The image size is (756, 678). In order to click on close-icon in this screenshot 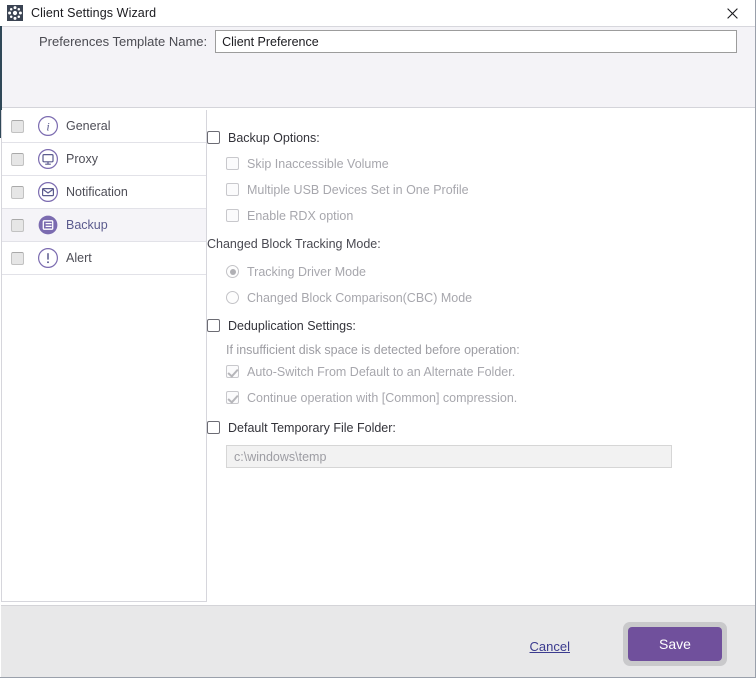, I will do `click(732, 13)`.